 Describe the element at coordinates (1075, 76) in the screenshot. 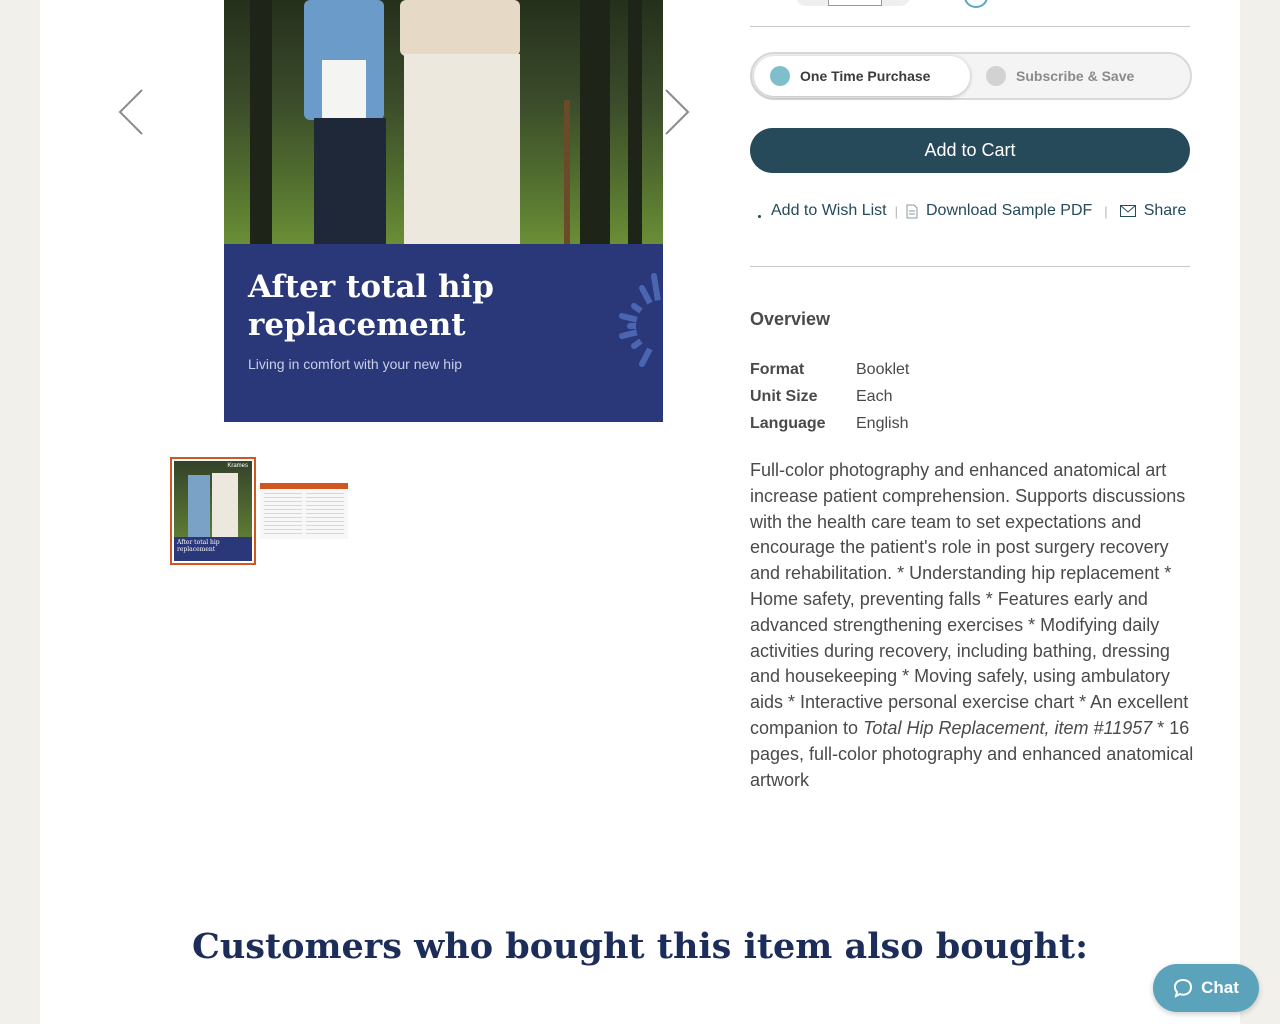

I see `subscribe-save-label: Subscribe & Save` at that location.